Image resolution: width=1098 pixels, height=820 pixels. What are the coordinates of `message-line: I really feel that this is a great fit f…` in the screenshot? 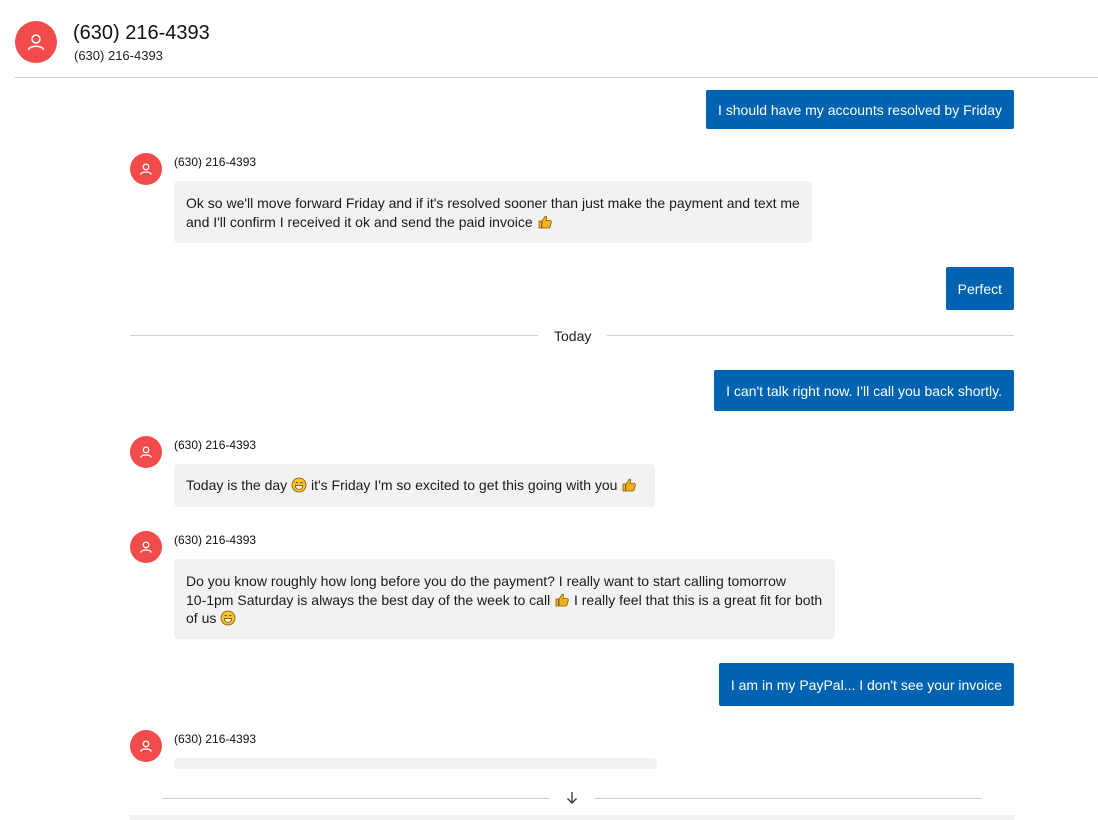 It's located at (698, 599).